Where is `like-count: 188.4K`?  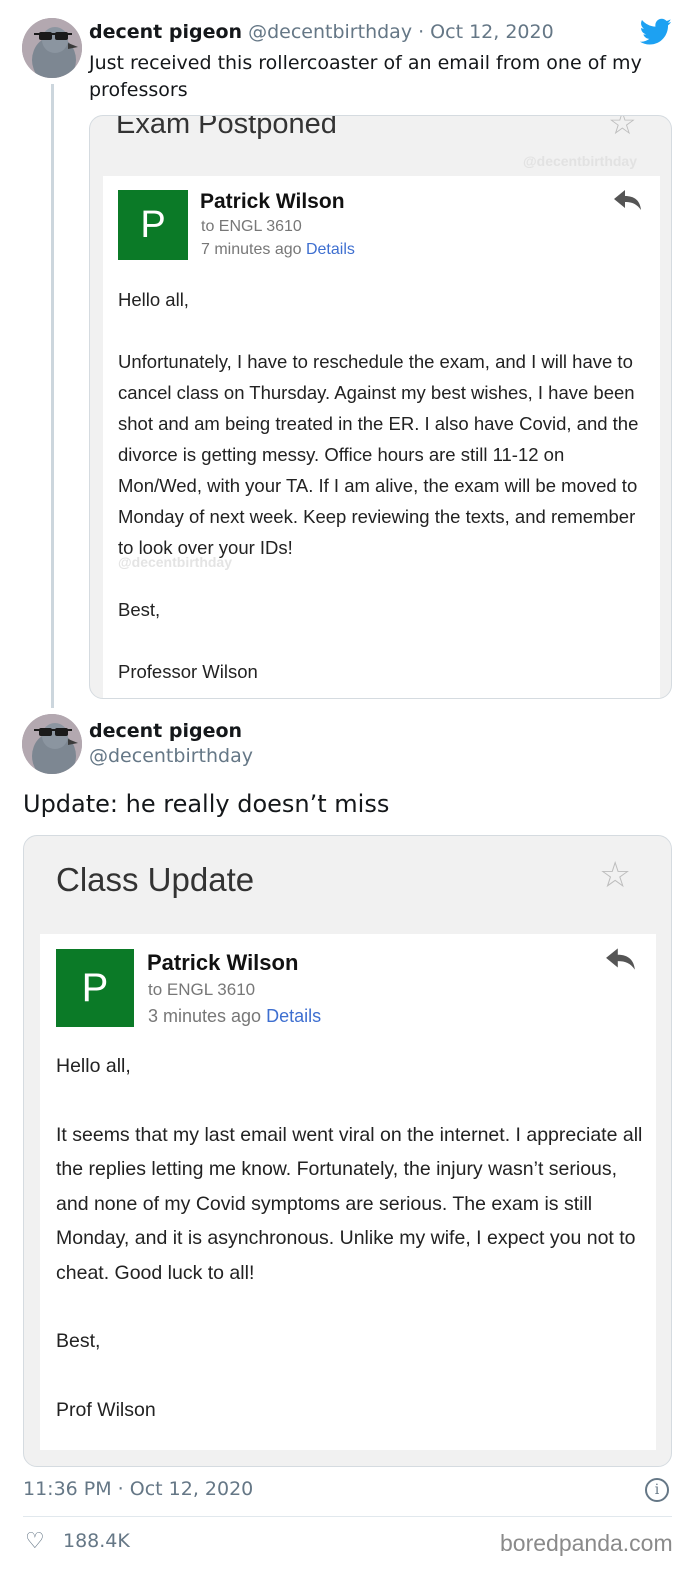
like-count: 188.4K is located at coordinates (96, 1541).